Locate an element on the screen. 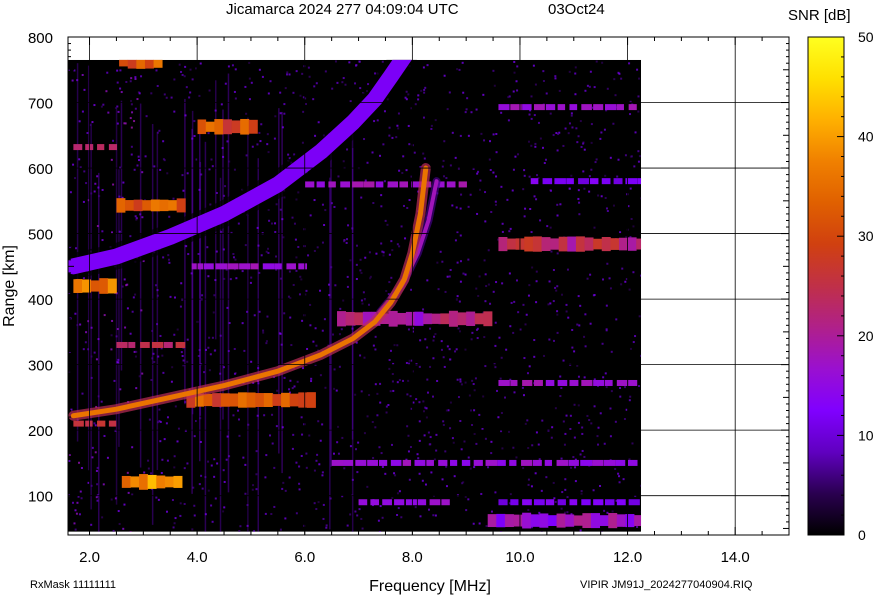 The height and width of the screenshot is (595, 874). interference-line is located at coordinates (586, 181).